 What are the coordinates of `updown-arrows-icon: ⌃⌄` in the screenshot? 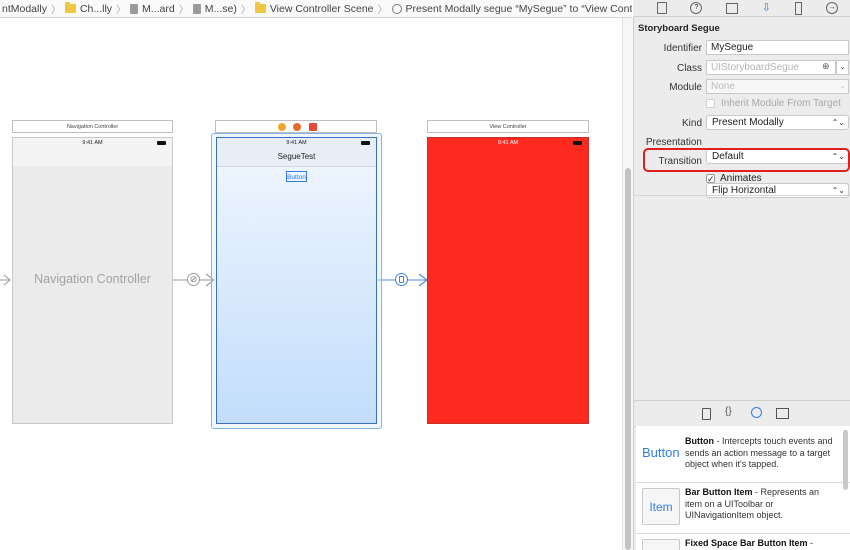 It's located at (838, 122).